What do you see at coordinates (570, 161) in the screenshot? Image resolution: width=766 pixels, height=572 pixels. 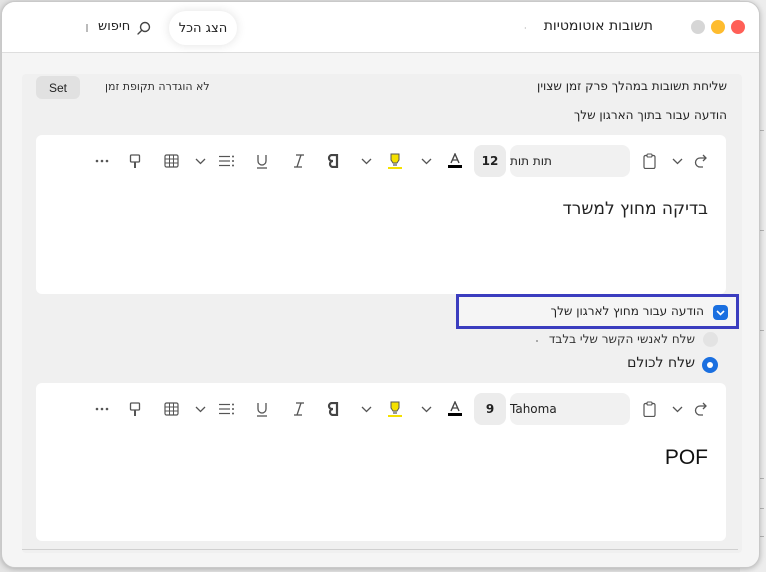 I see `font-family-box: תות תות` at bounding box center [570, 161].